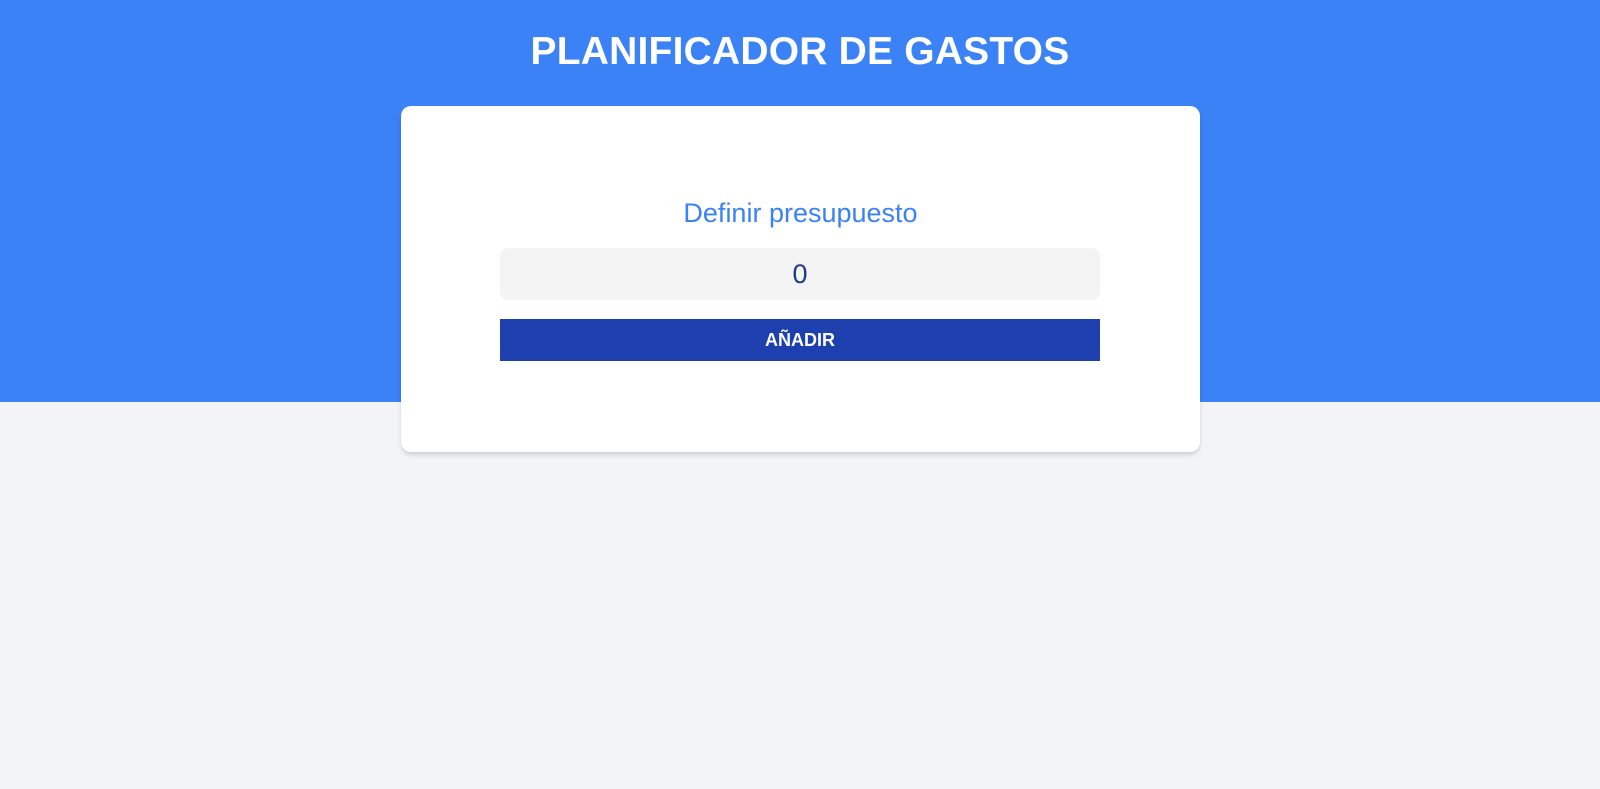  Describe the element at coordinates (800, 51) in the screenshot. I see `page-title: PLANIFICADOR DE GASTOS` at that location.